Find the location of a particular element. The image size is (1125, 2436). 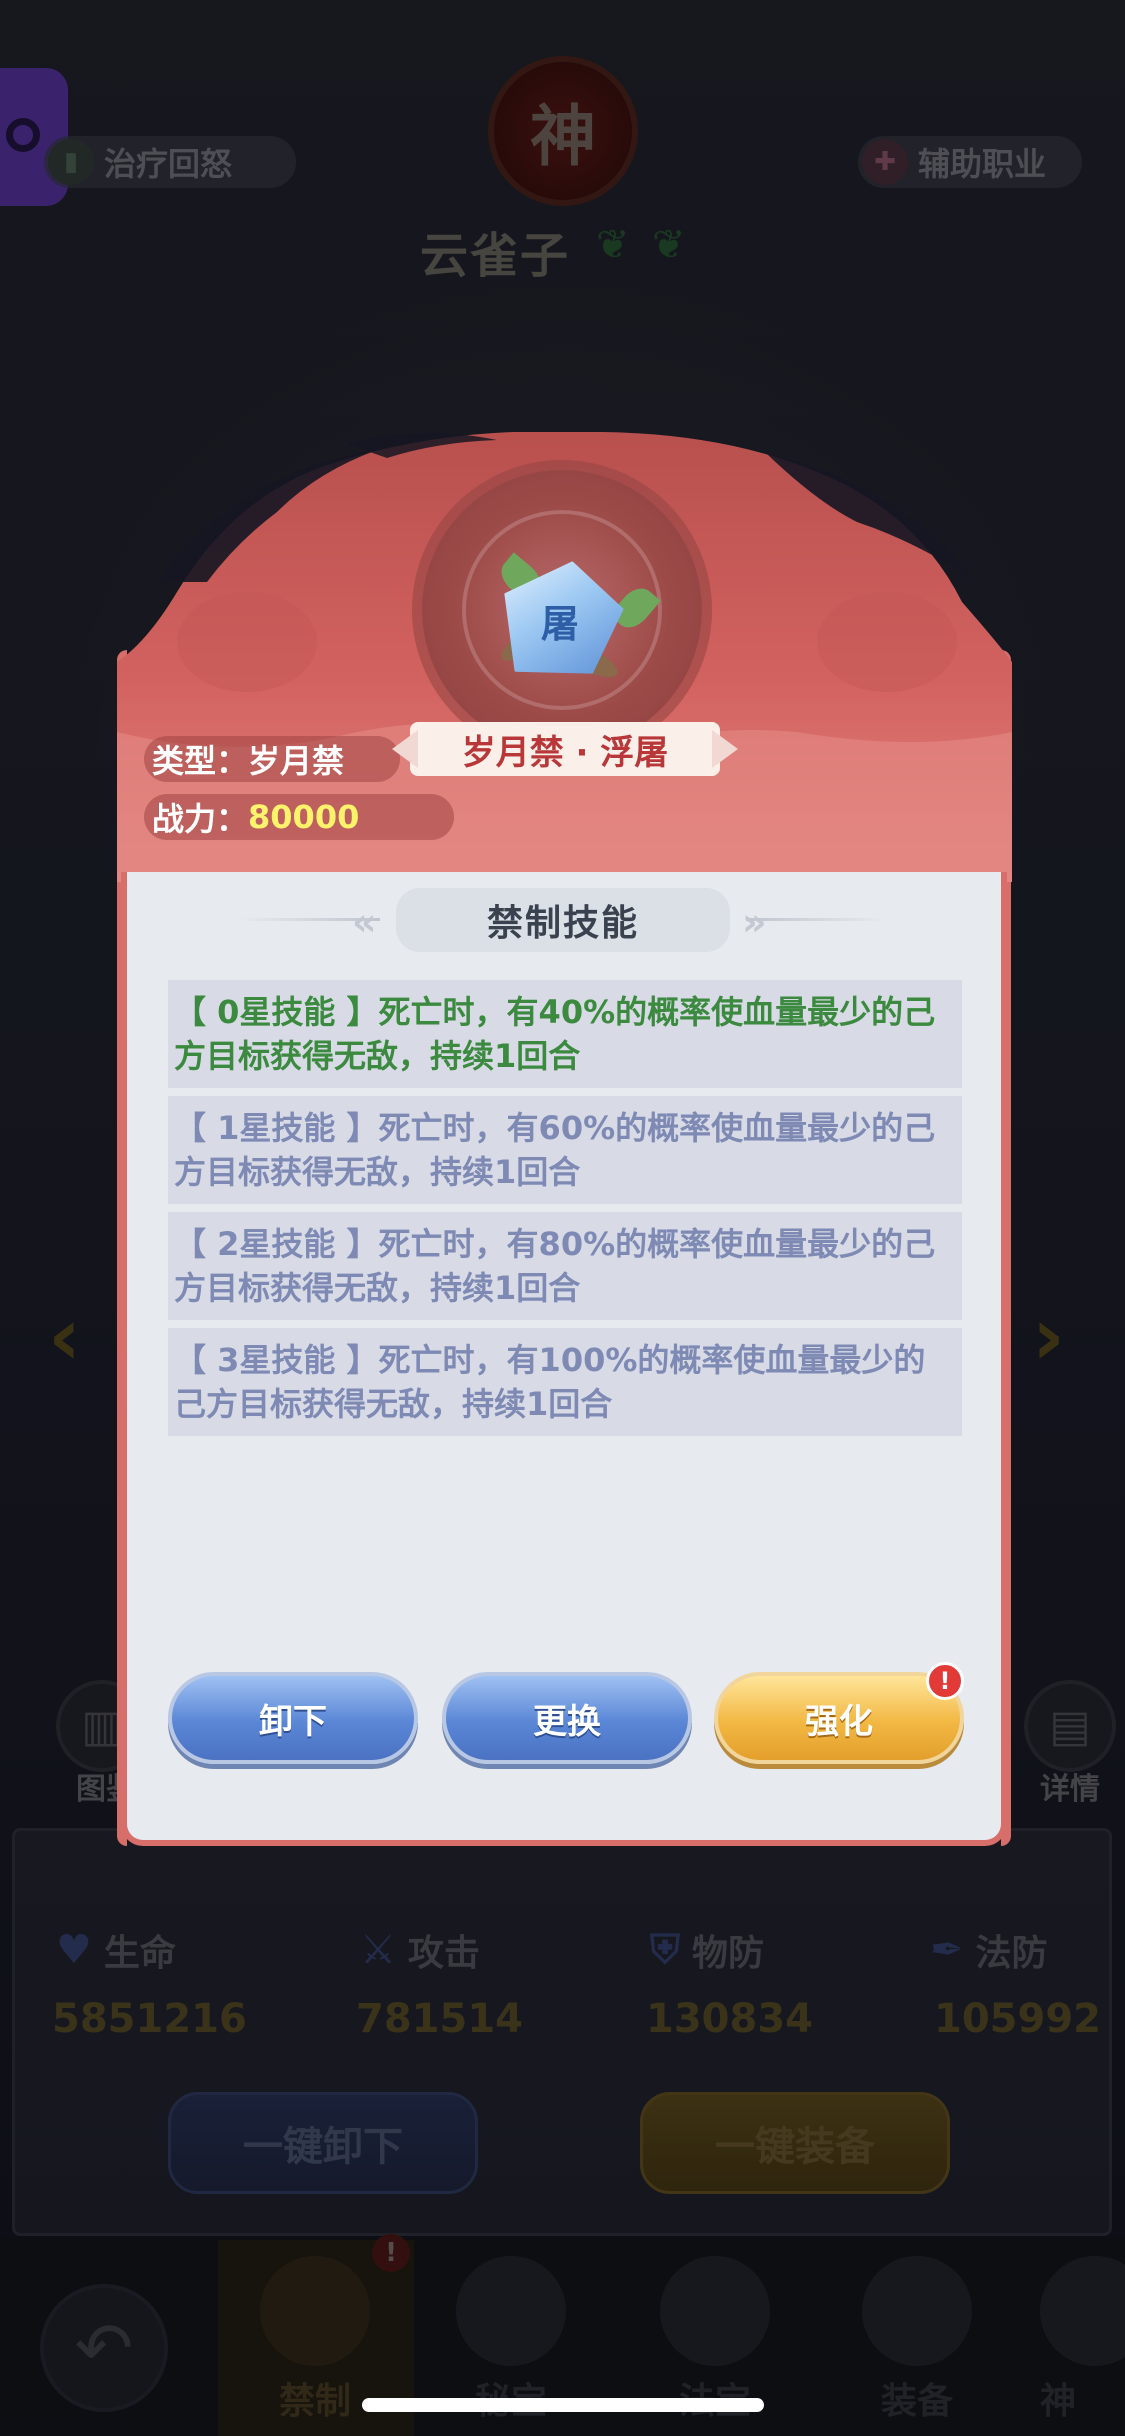

power-value: 80000 is located at coordinates (304, 817).